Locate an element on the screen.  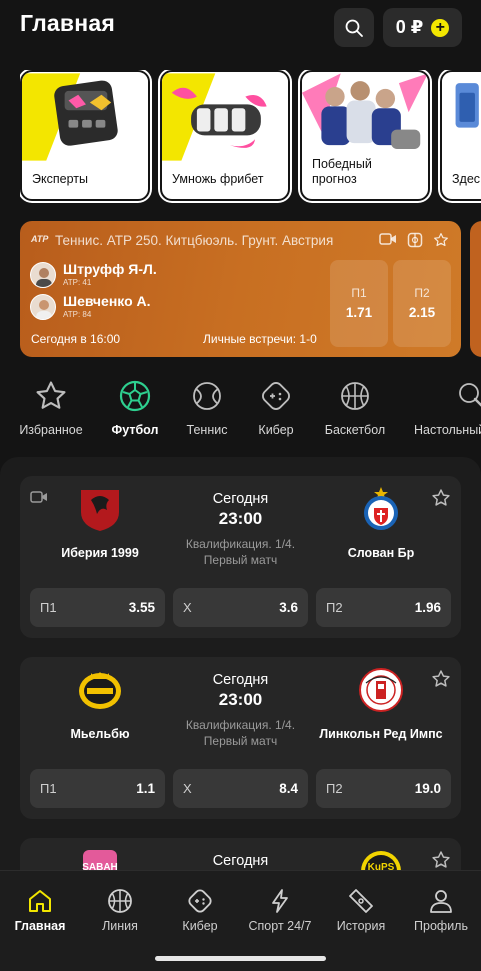
lightning-icon is located at coordinates (280, 901).